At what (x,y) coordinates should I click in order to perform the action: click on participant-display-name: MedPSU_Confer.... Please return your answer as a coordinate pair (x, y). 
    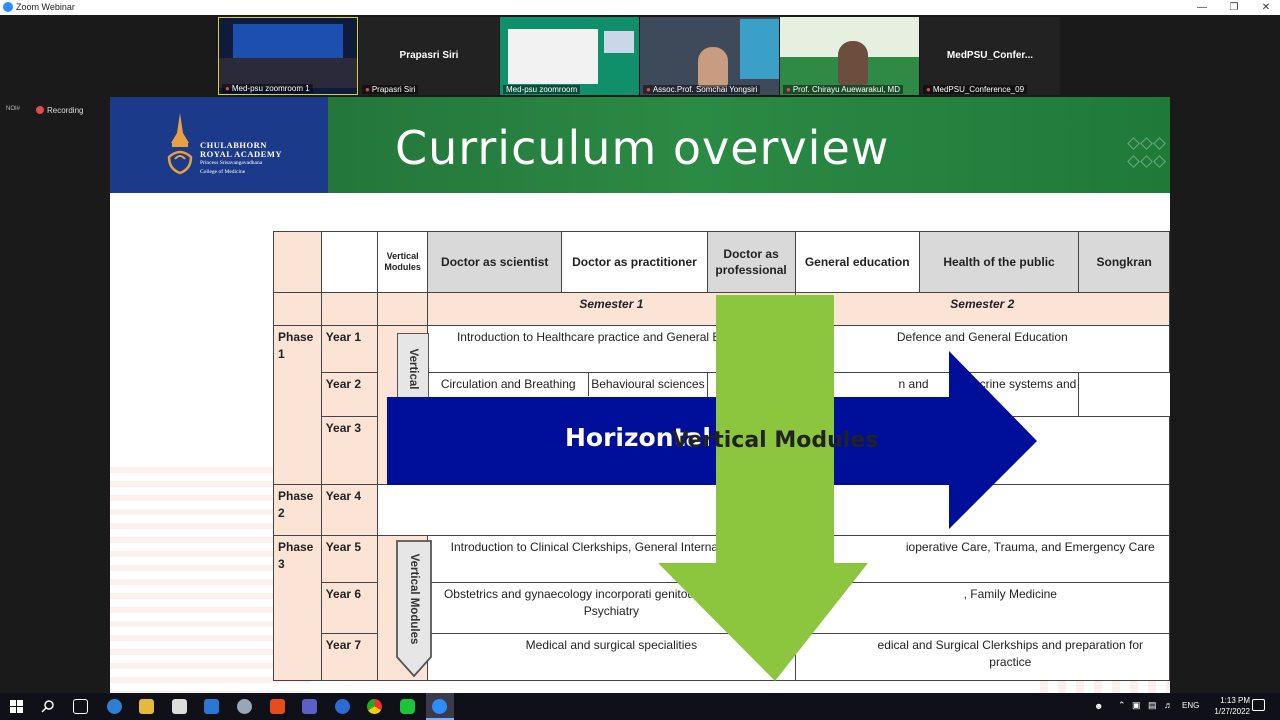
    Looking at the image, I should click on (990, 55).